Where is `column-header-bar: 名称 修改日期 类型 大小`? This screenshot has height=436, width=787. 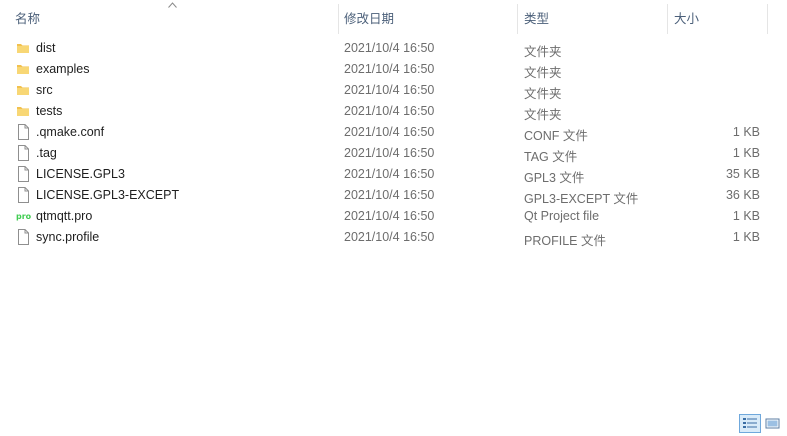
column-header-bar: 名称 修改日期 类型 大小 is located at coordinates (393, 17).